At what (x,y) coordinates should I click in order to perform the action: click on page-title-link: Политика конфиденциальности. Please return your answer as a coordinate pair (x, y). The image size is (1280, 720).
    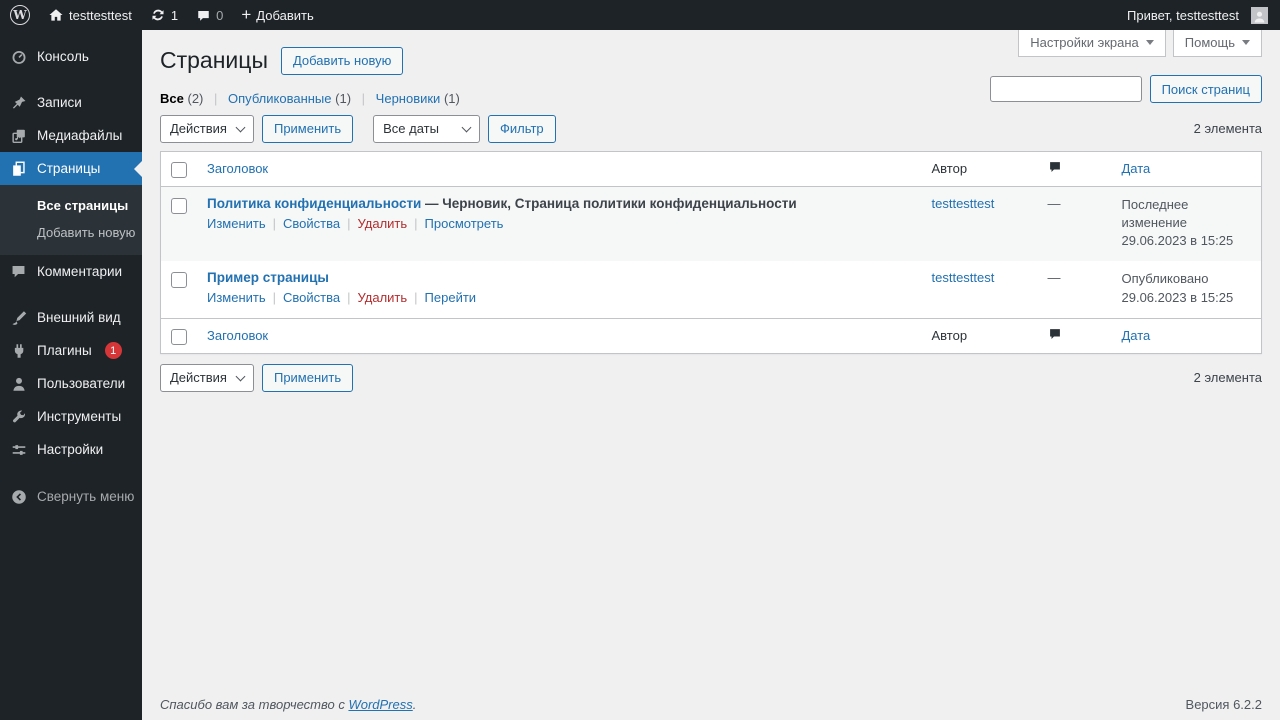
    Looking at the image, I should click on (314, 203).